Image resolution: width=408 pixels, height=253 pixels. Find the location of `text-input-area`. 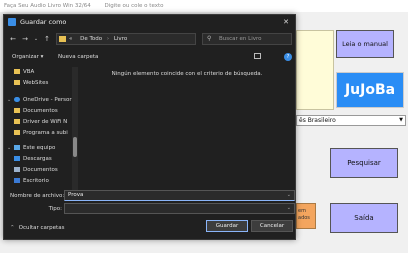

text-input-area is located at coordinates (315, 70).